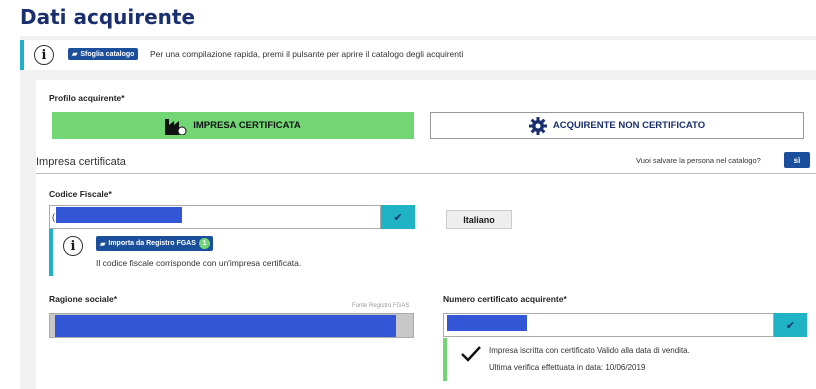 The width and height of the screenshot is (816, 389). Describe the element at coordinates (176, 126) in the screenshot. I see `factory-icon` at that location.